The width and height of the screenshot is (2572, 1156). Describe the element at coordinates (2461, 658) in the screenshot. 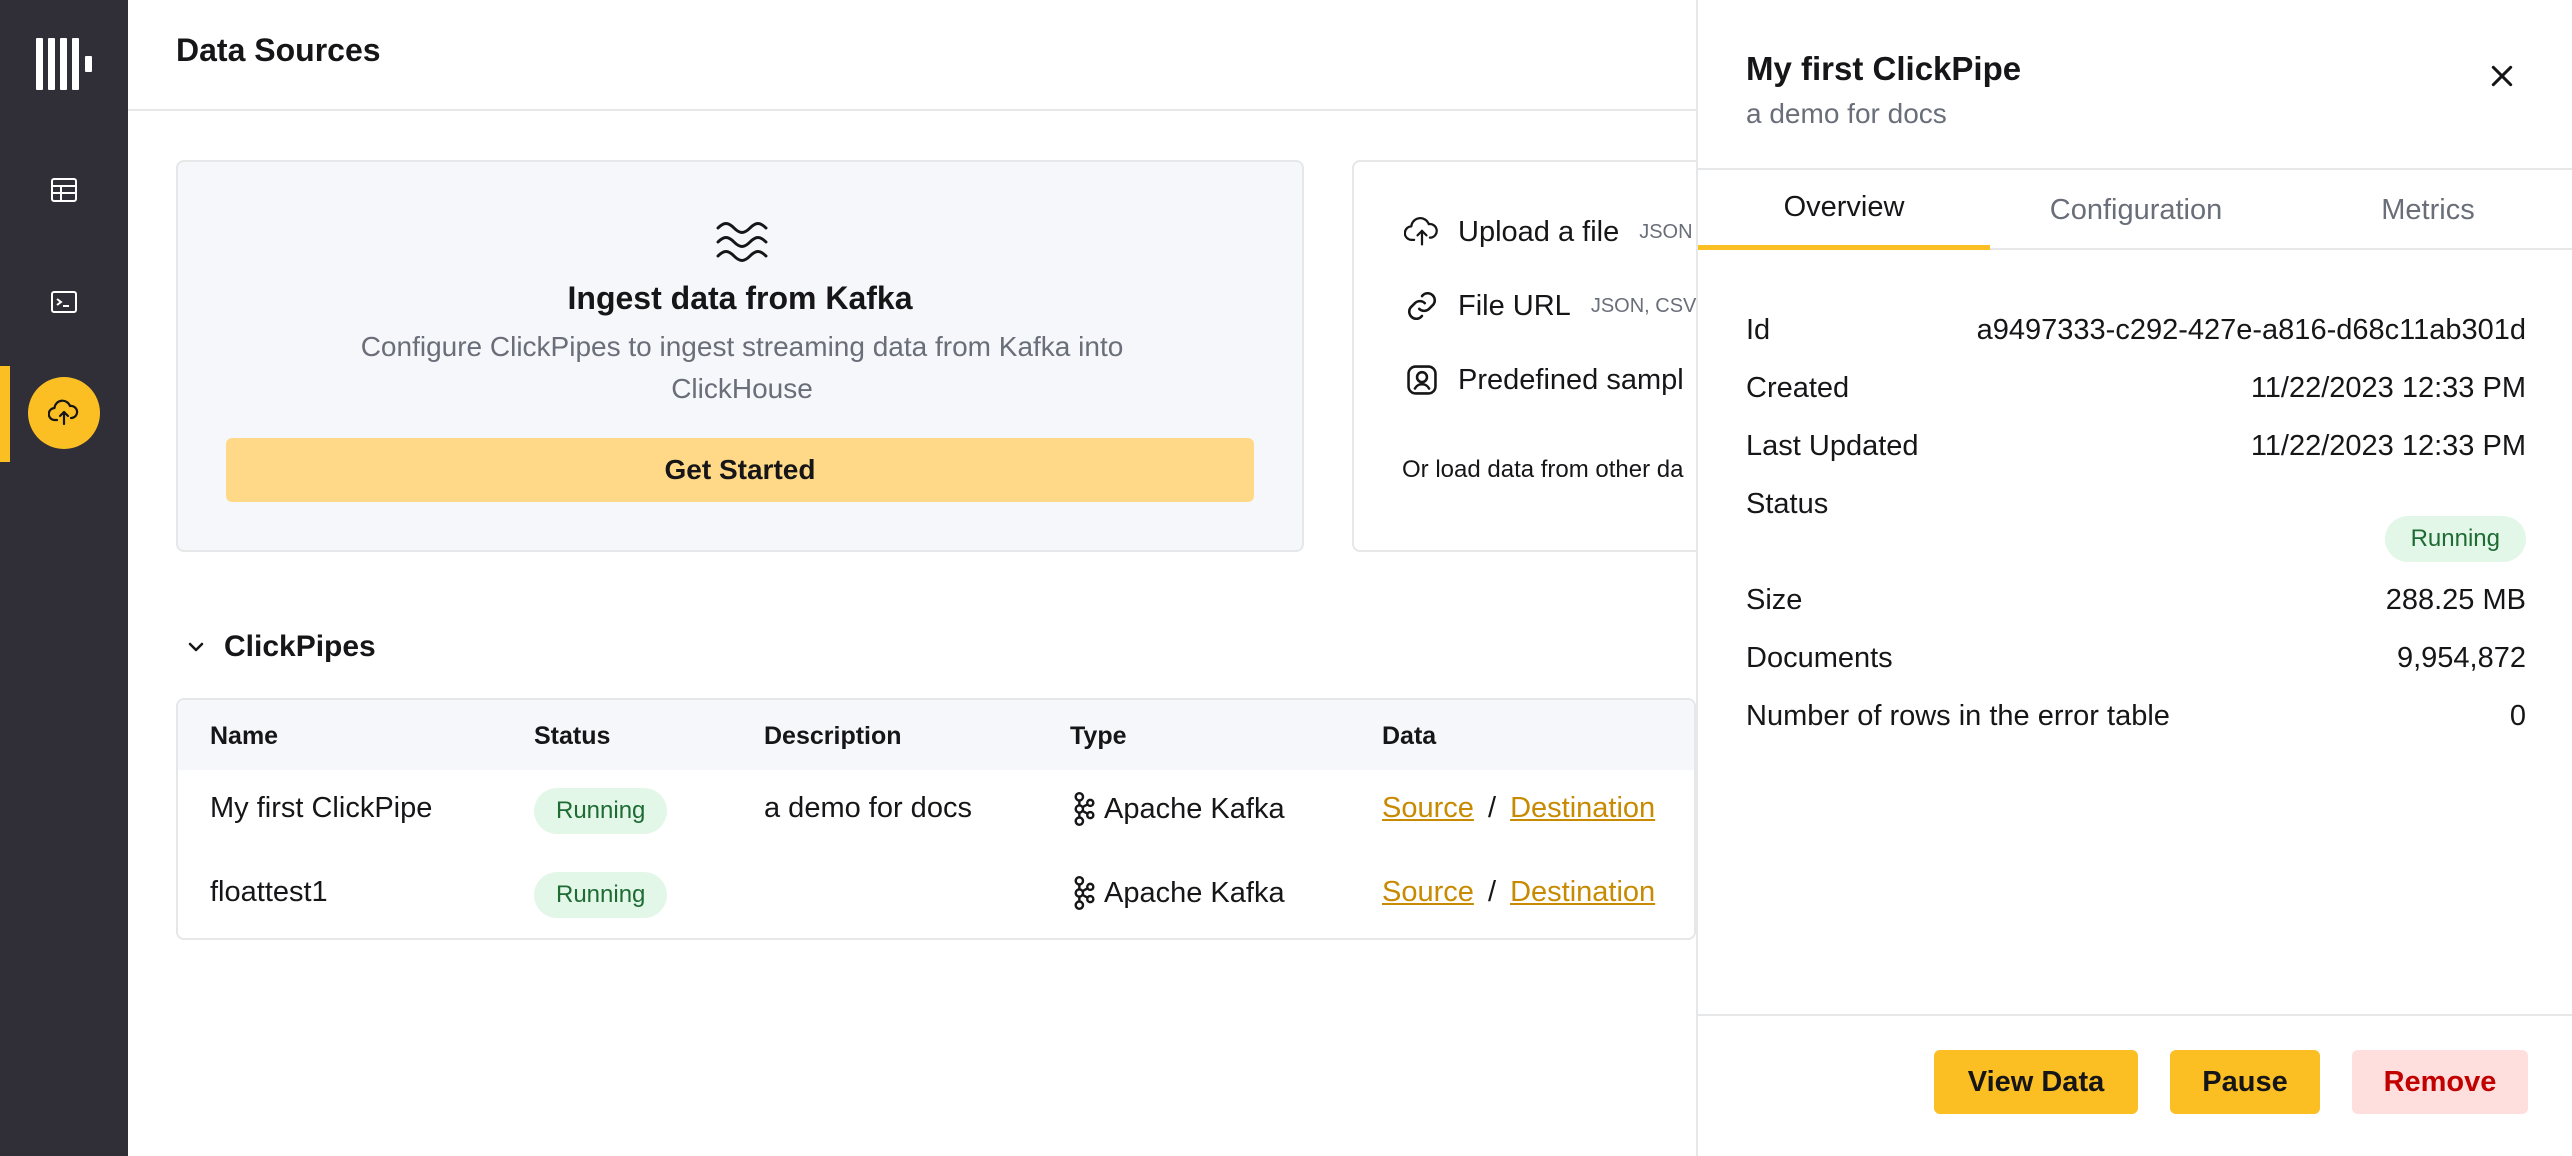

I see `detail-value: 9,954,872` at that location.